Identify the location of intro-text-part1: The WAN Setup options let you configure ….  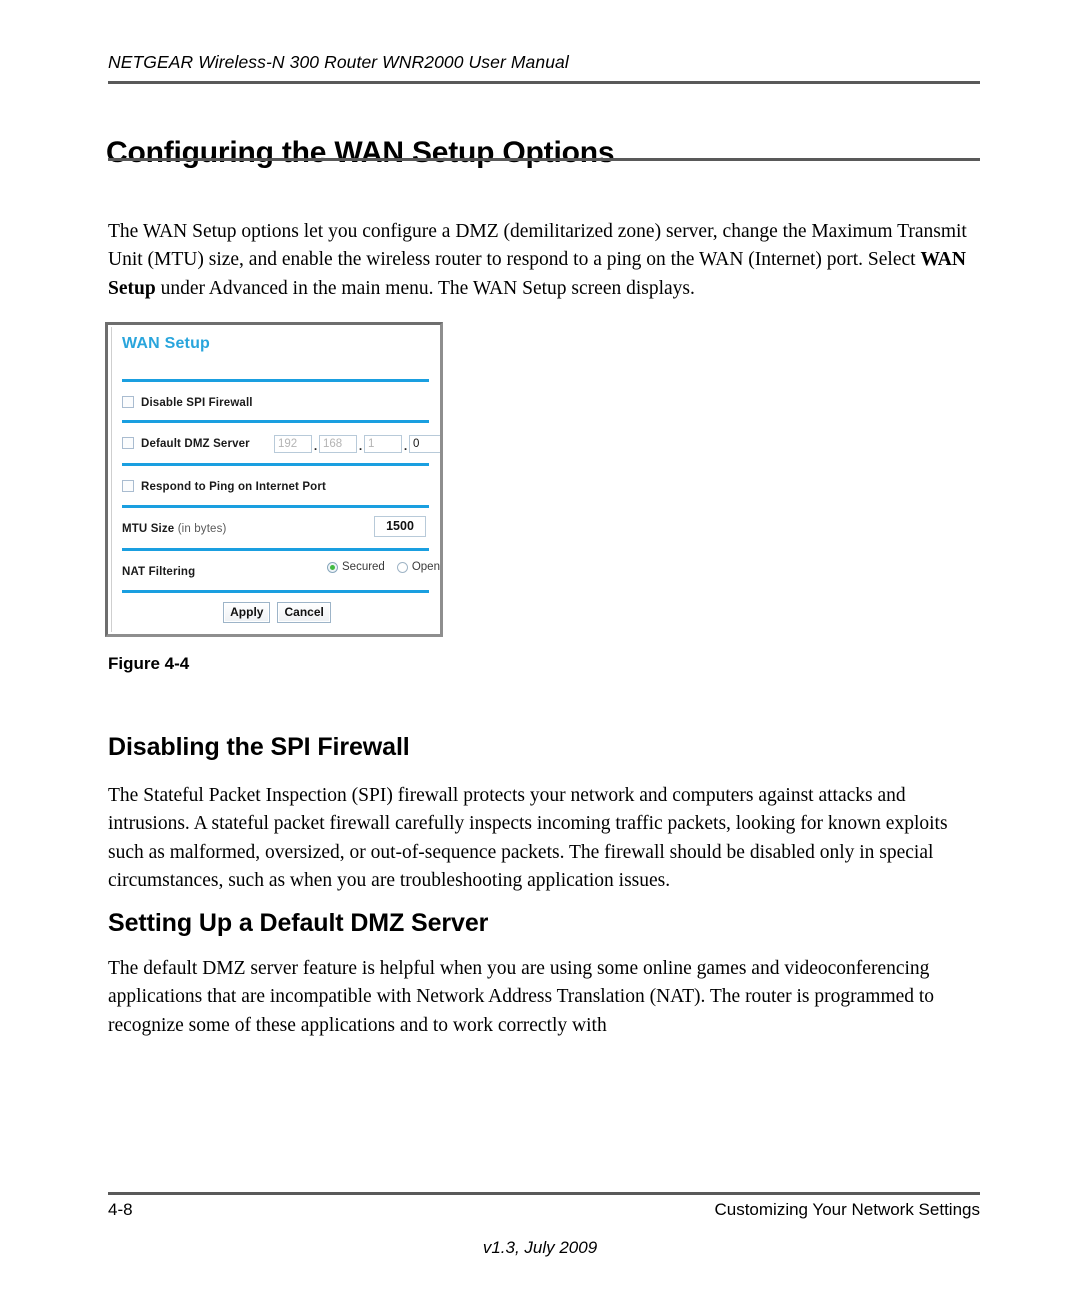
(537, 245).